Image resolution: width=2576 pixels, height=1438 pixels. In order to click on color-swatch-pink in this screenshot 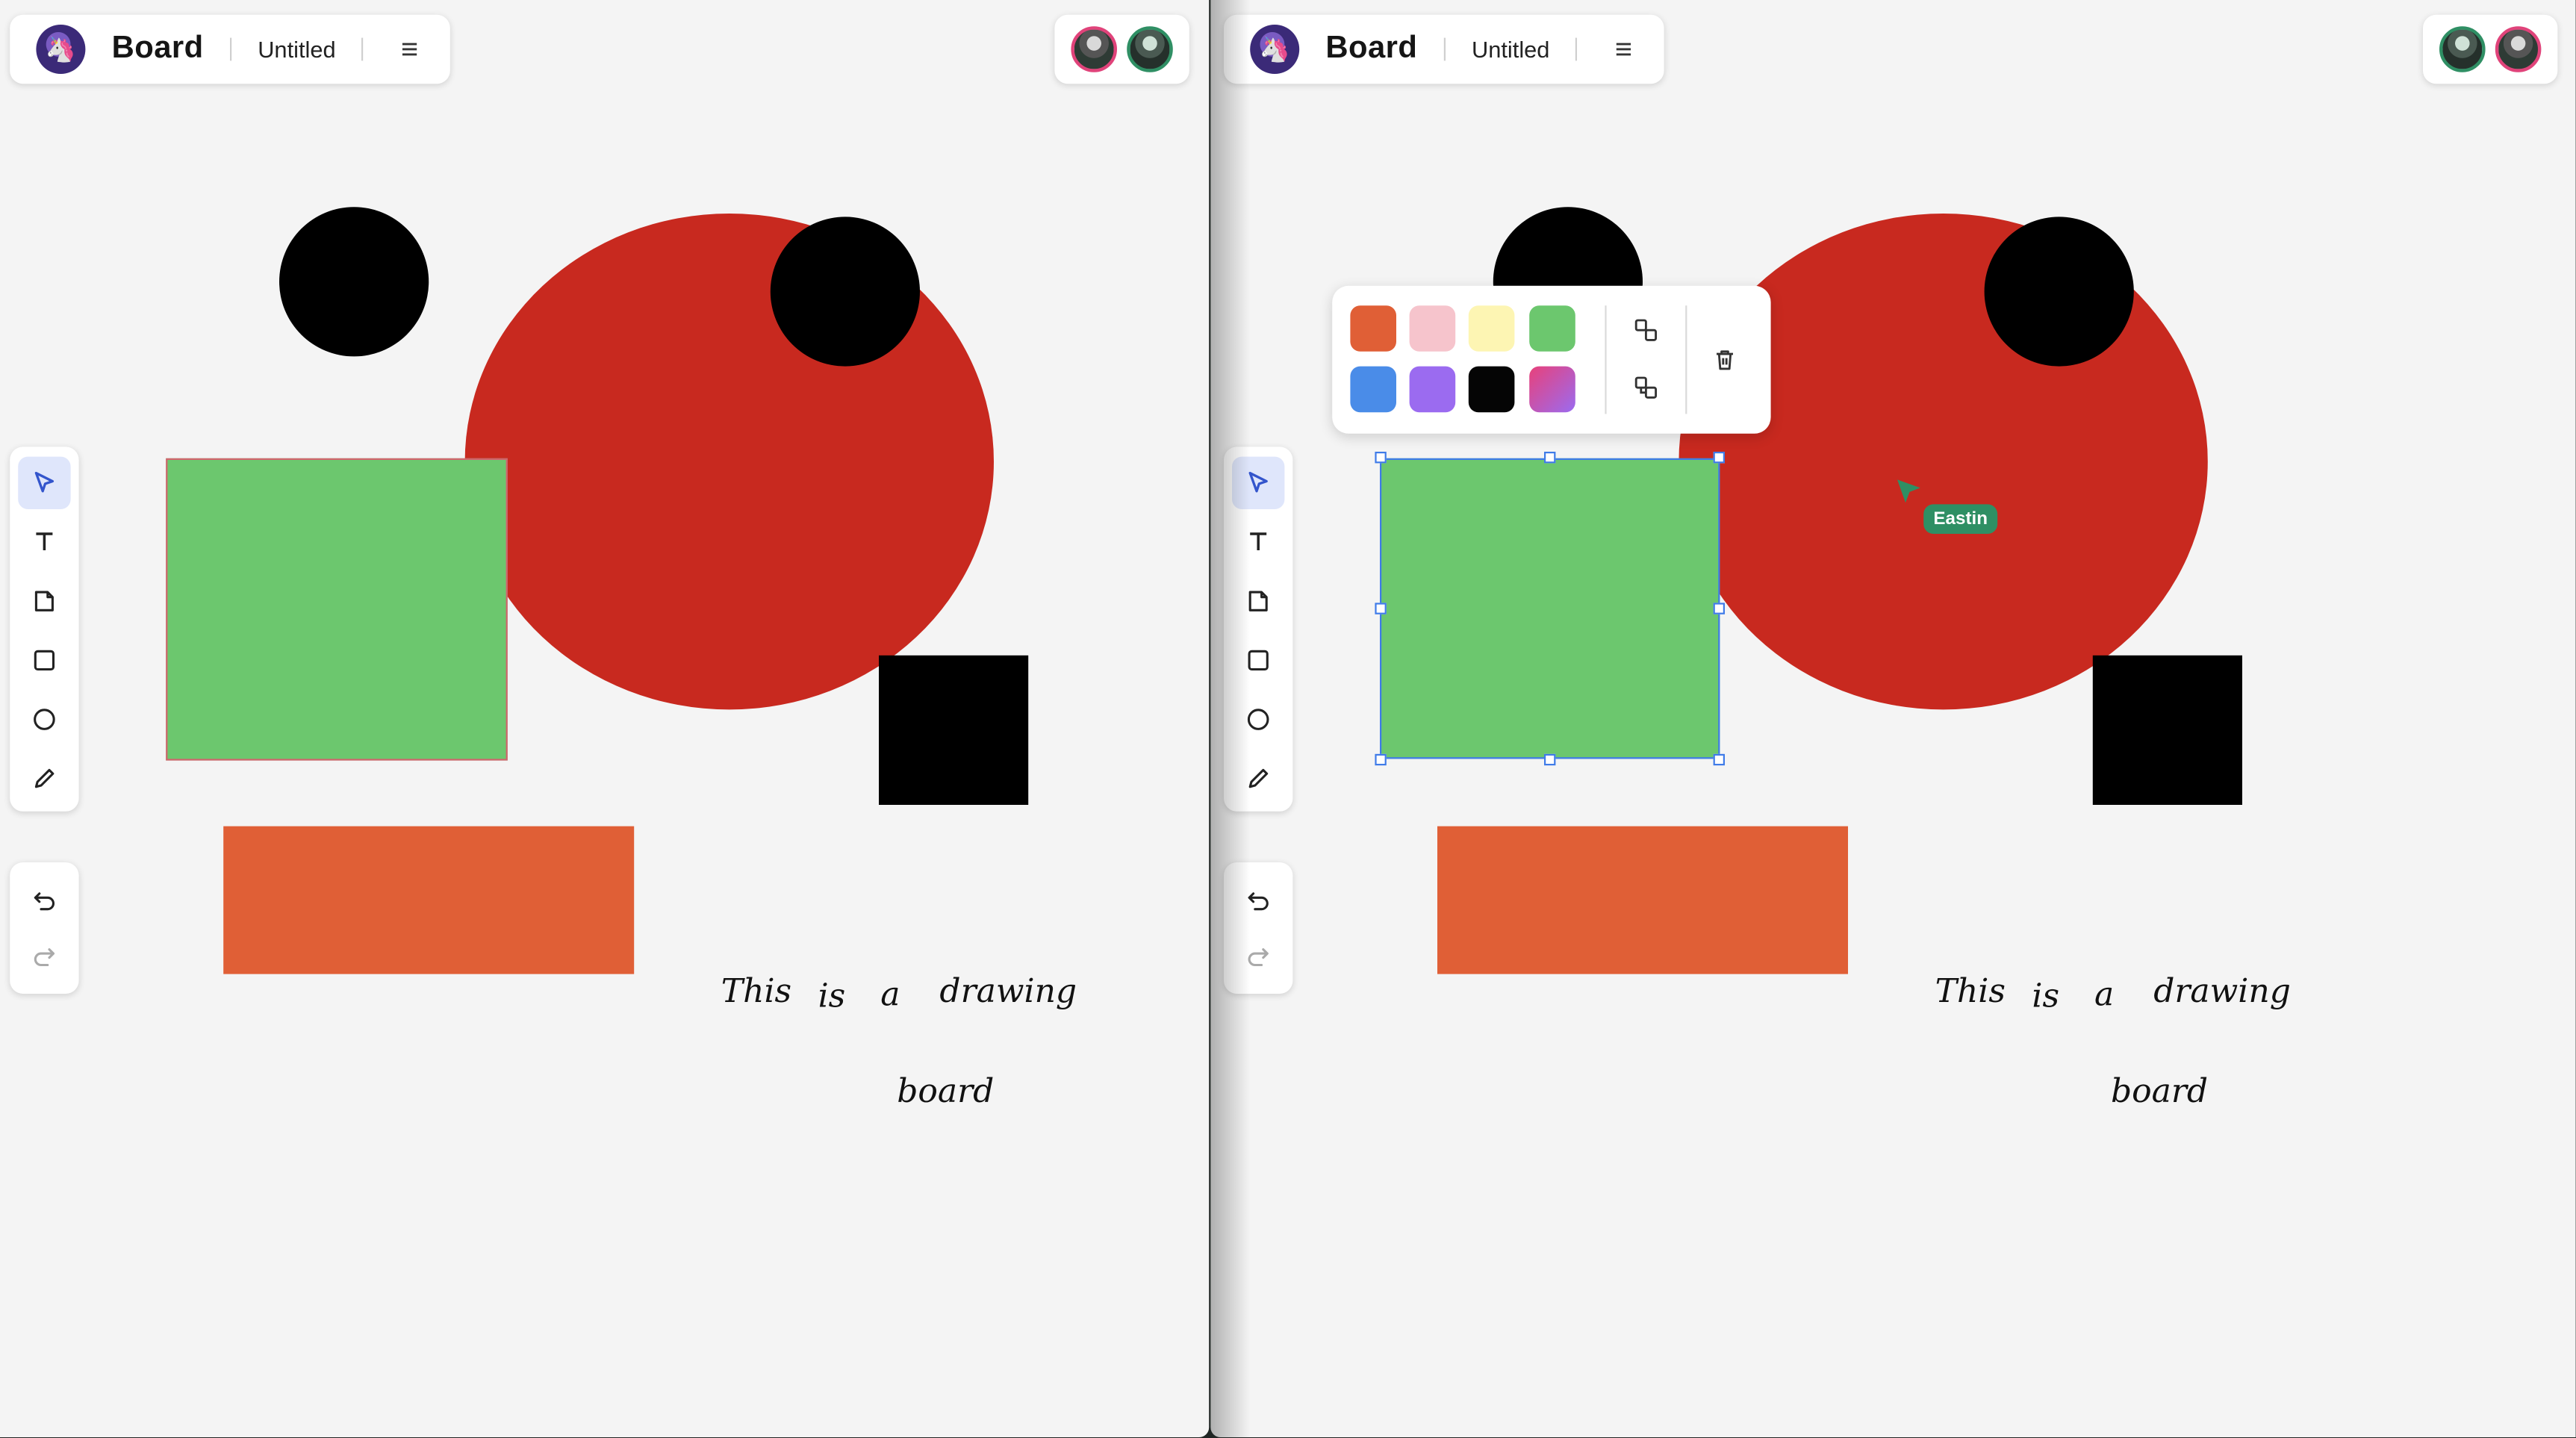, I will do `click(1432, 328)`.